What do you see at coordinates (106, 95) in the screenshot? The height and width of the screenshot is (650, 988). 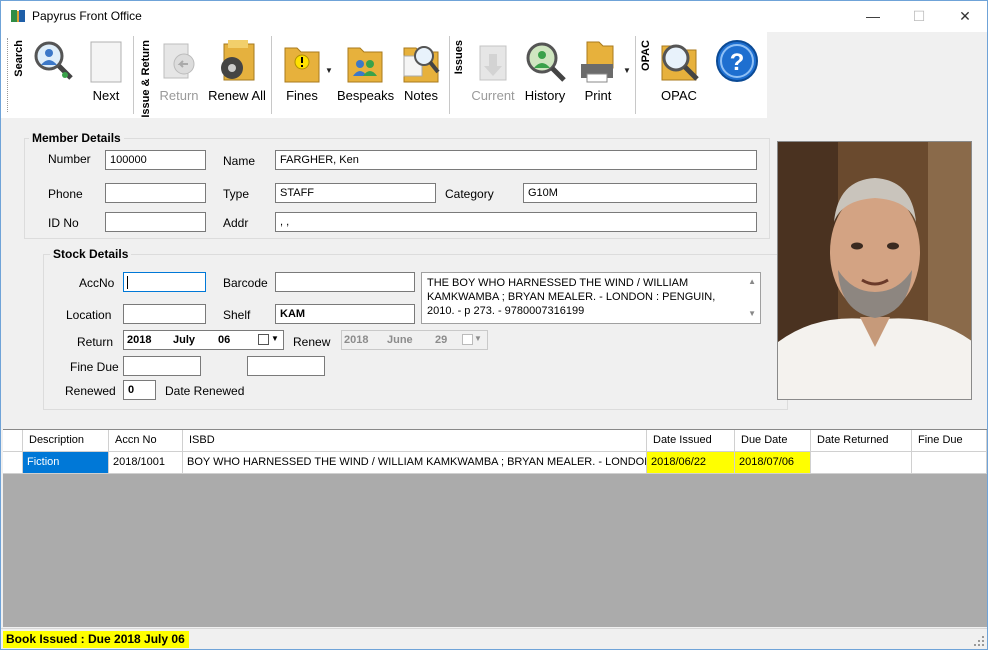 I see `next-label: Next` at bounding box center [106, 95].